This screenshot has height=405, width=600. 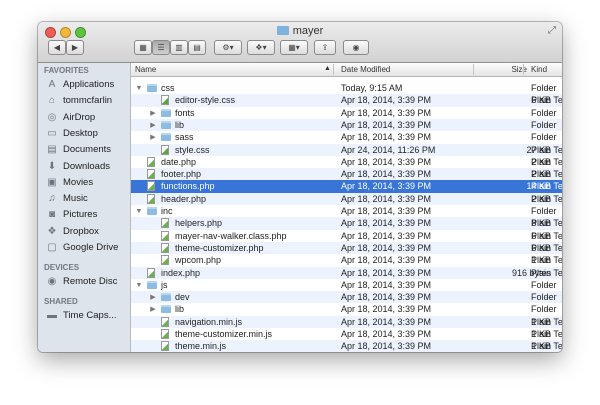 I want to click on sidebar-item-documents: ▤ Documents, so click(x=78, y=149).